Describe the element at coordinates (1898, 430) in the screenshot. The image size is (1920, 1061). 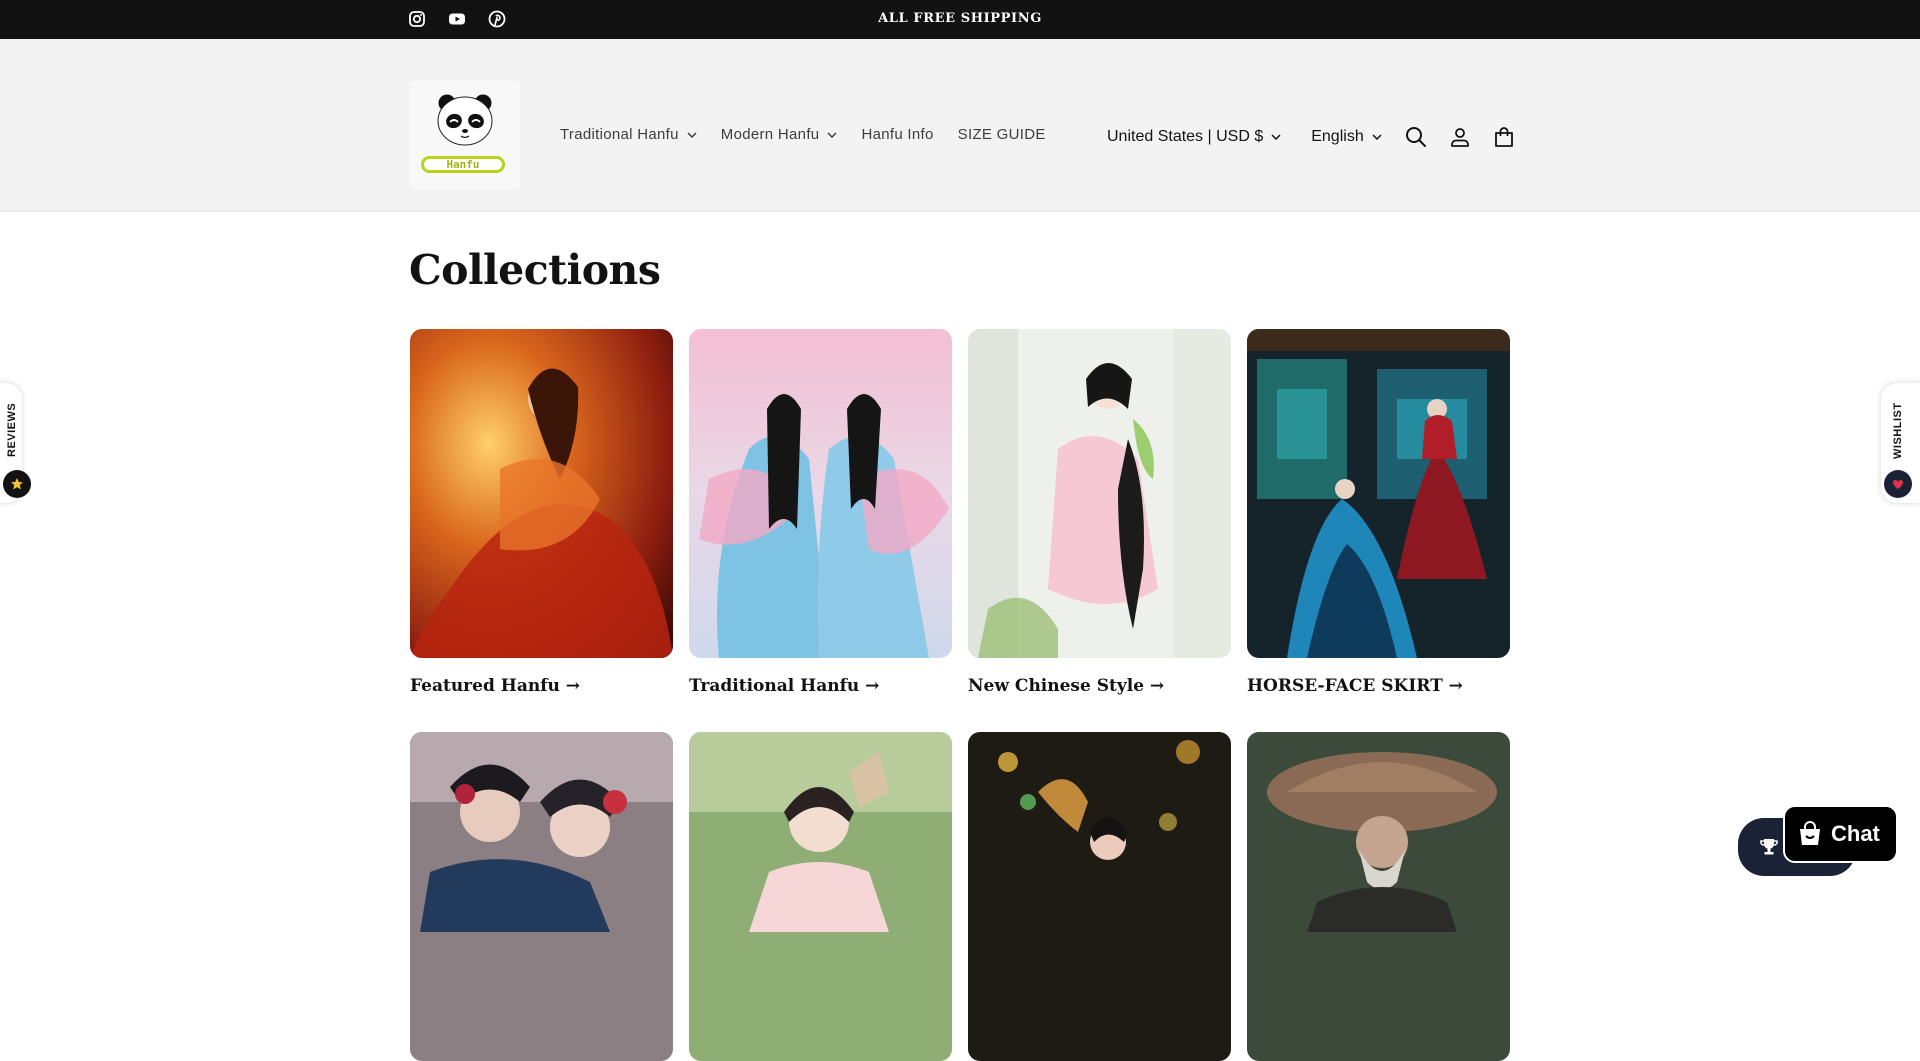
I see `wishlist-tab-label: WISHLIST` at that location.